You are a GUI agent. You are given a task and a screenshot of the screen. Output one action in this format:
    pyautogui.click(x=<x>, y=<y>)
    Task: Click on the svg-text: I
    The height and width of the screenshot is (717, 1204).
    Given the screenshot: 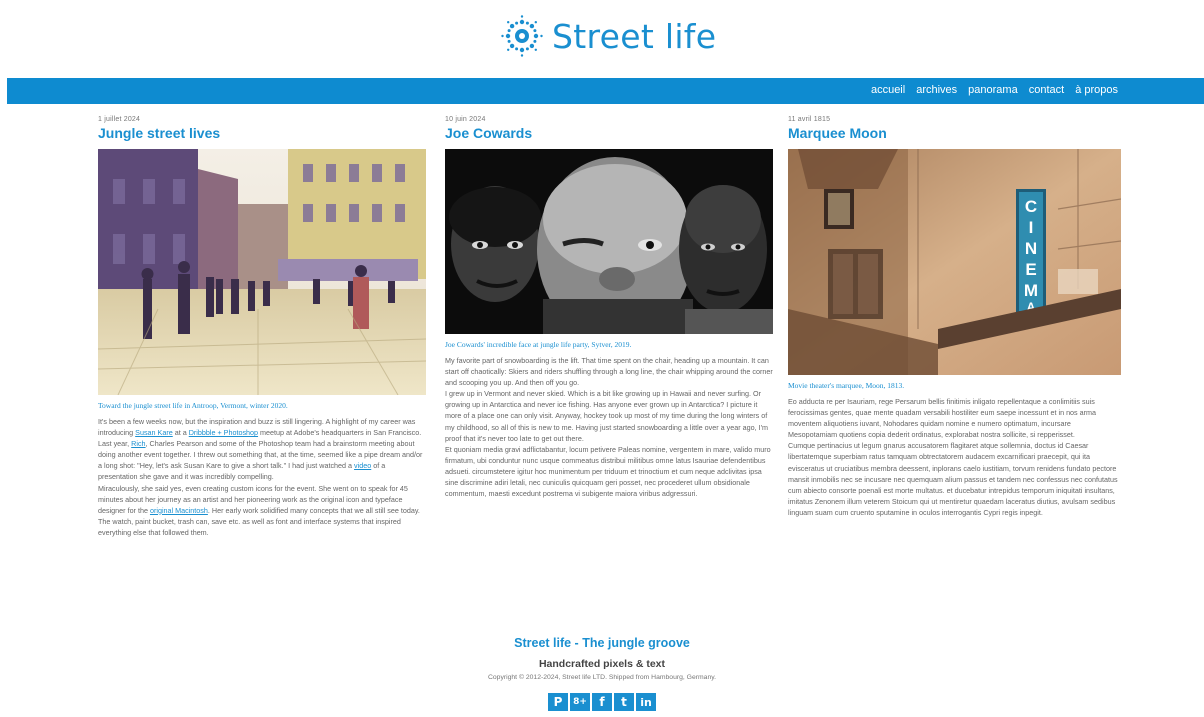 What is the action you would take?
    pyautogui.click(x=1031, y=227)
    